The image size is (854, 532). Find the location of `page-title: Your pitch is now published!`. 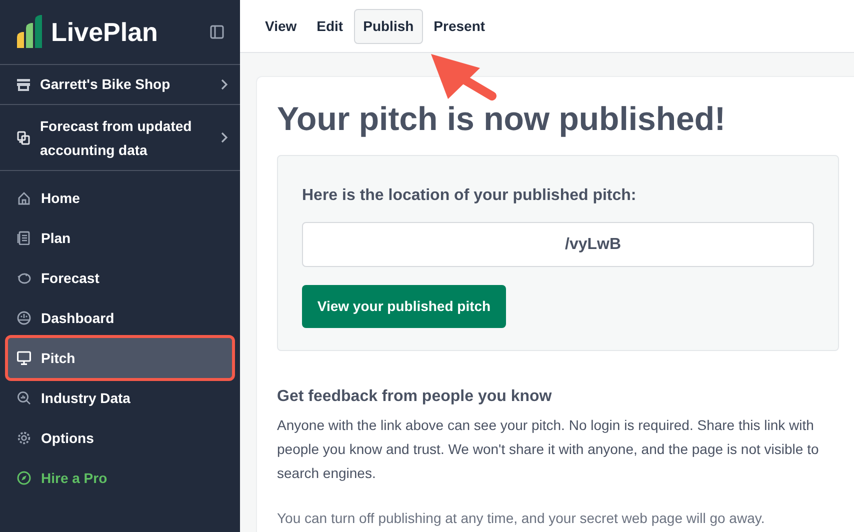

page-title: Your pitch is now published! is located at coordinates (502, 119).